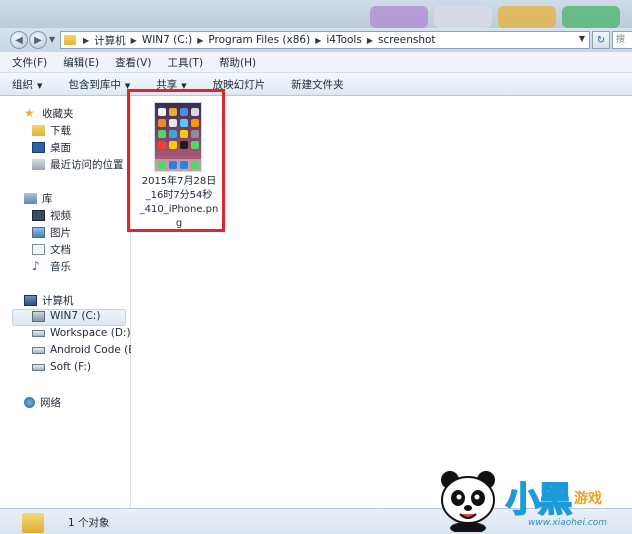  I want to click on menu-tools: 工具(T), so click(185, 62).